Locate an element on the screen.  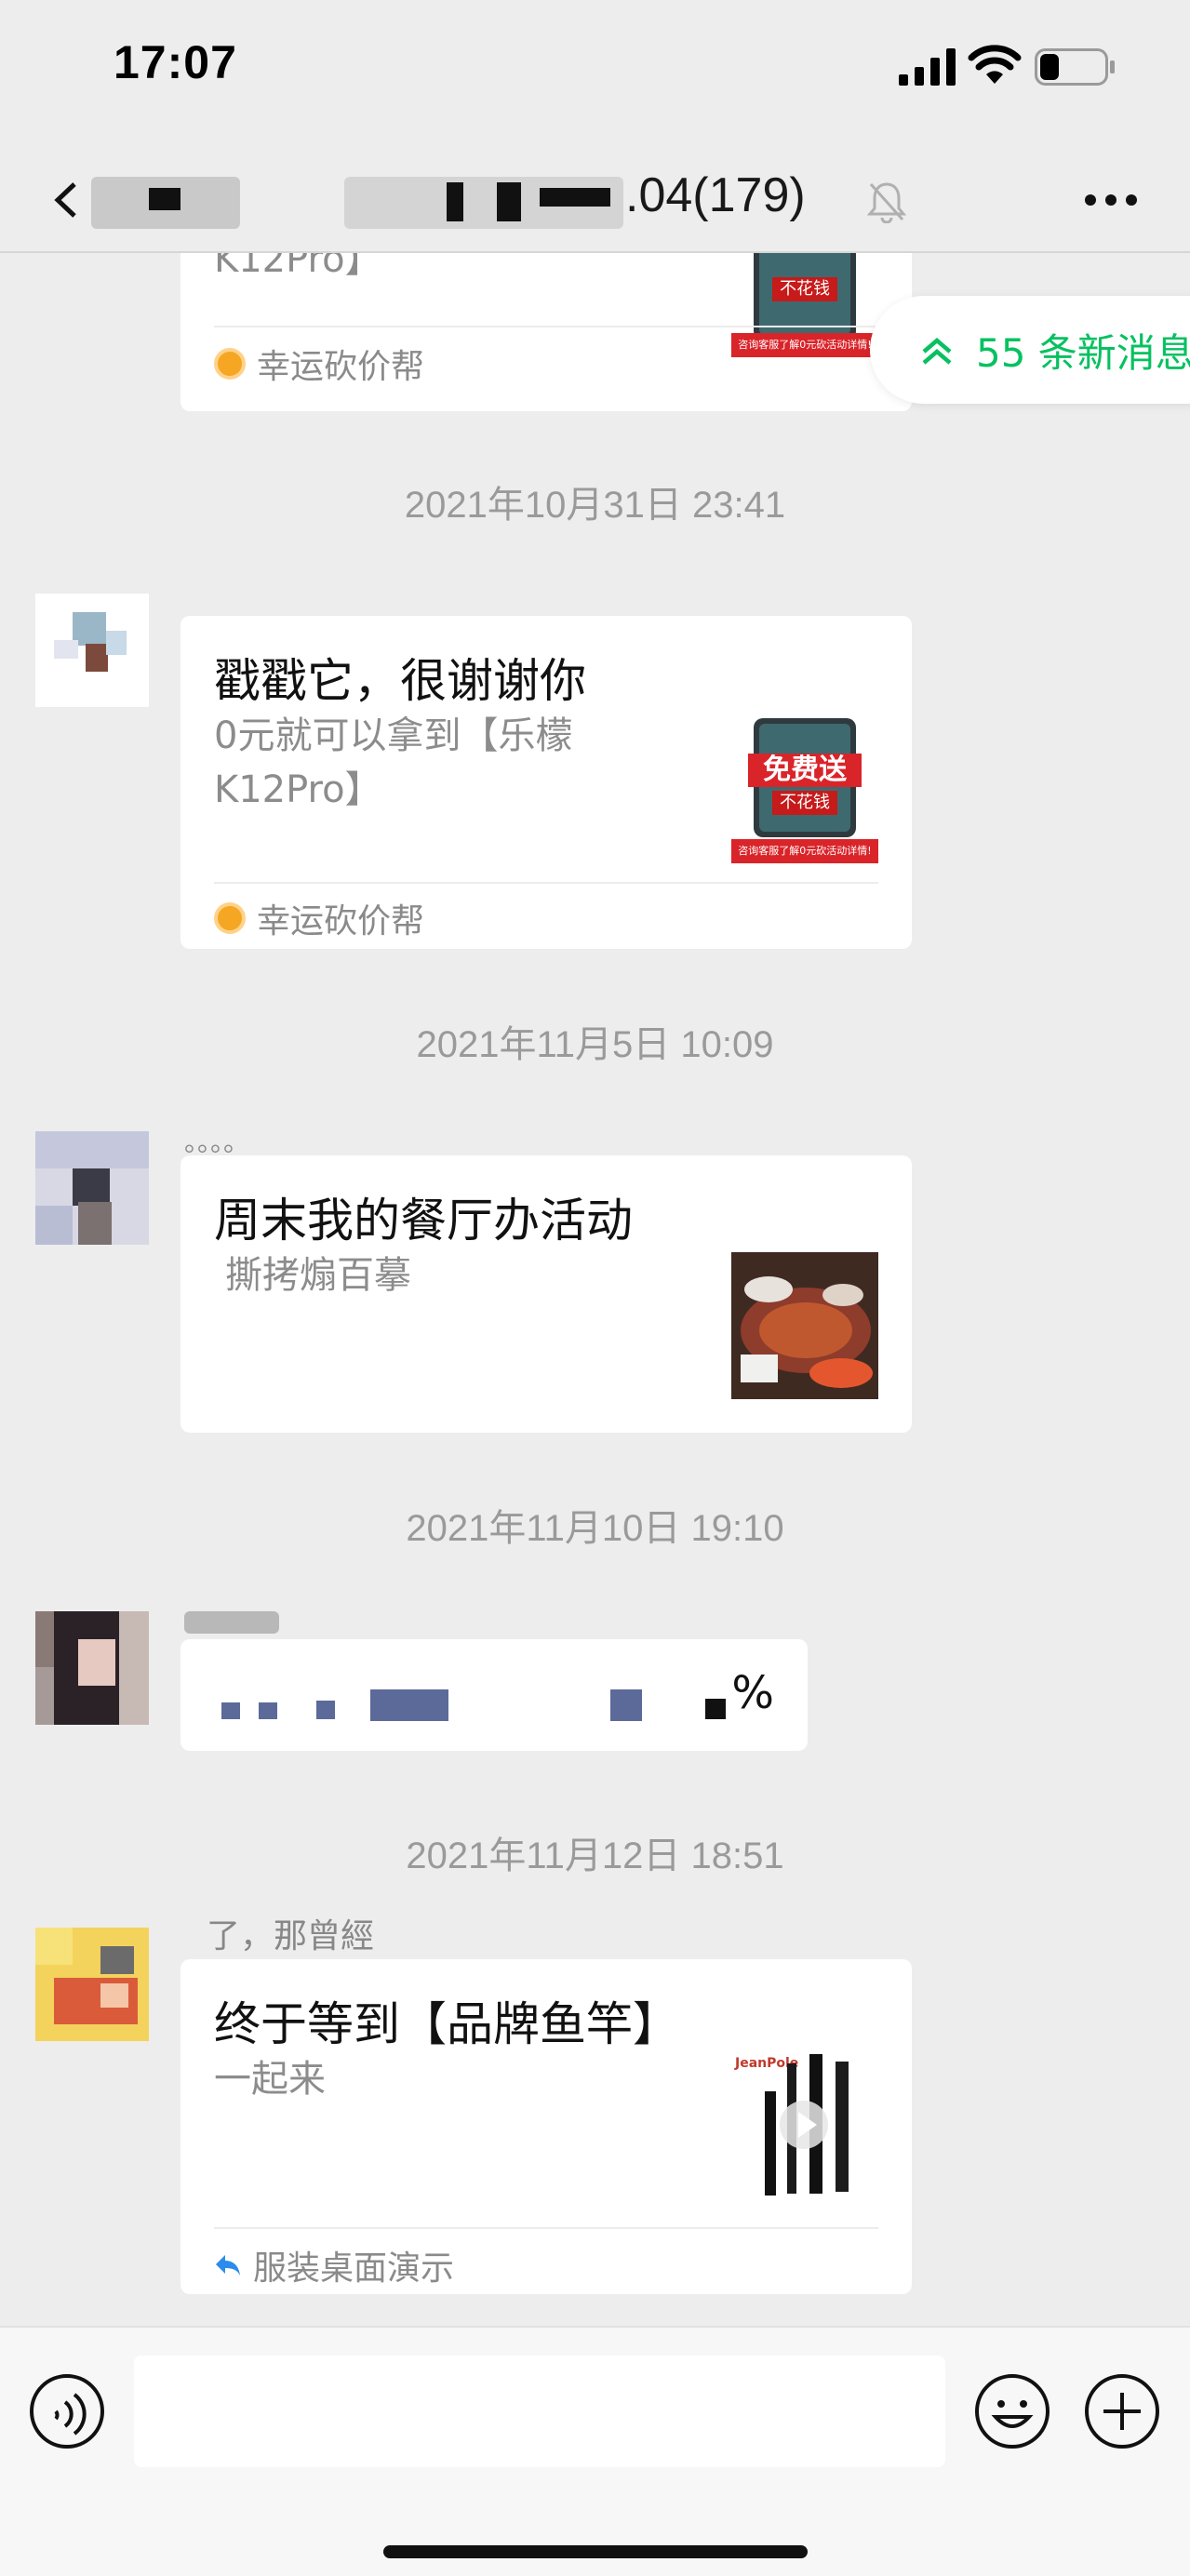
status-bar: 17:07 is located at coordinates (595, 70).